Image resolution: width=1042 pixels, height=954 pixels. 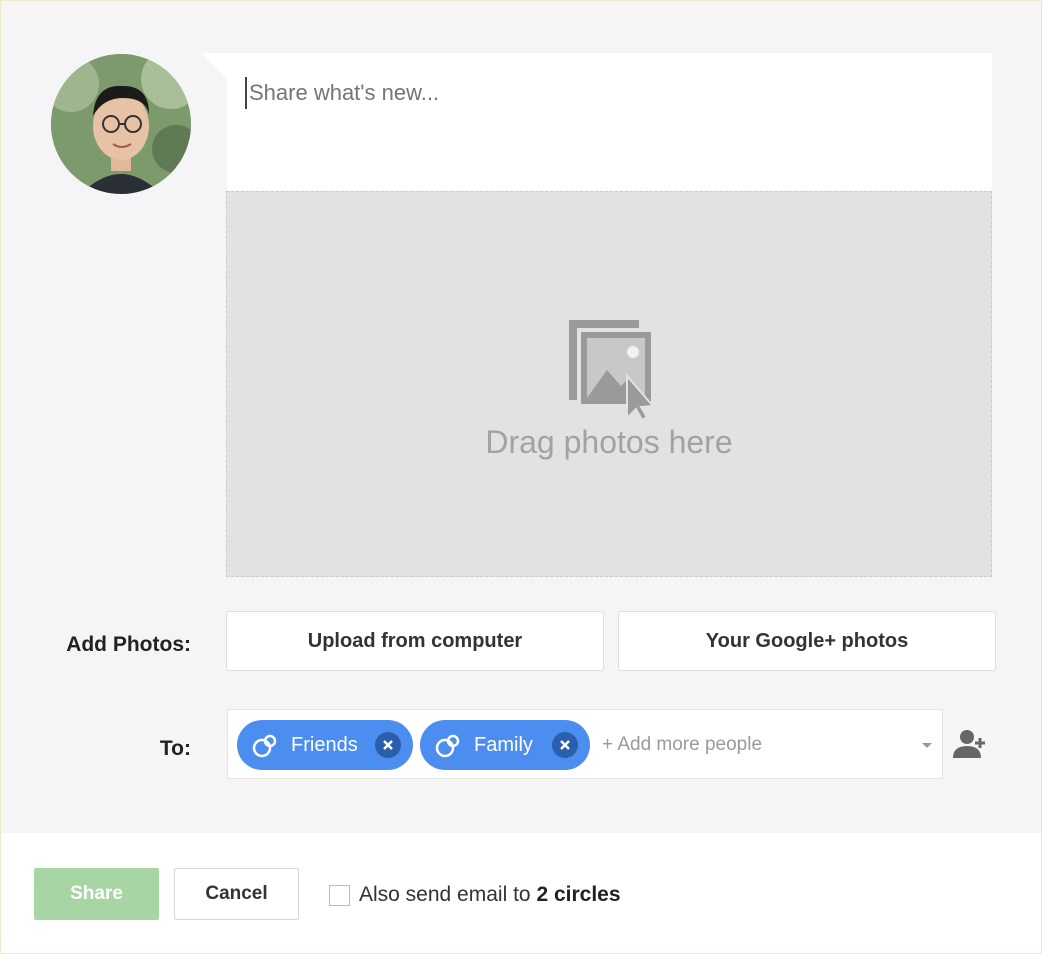 I want to click on audience-field: Friends Family + Add more people, so click(x=585, y=744).